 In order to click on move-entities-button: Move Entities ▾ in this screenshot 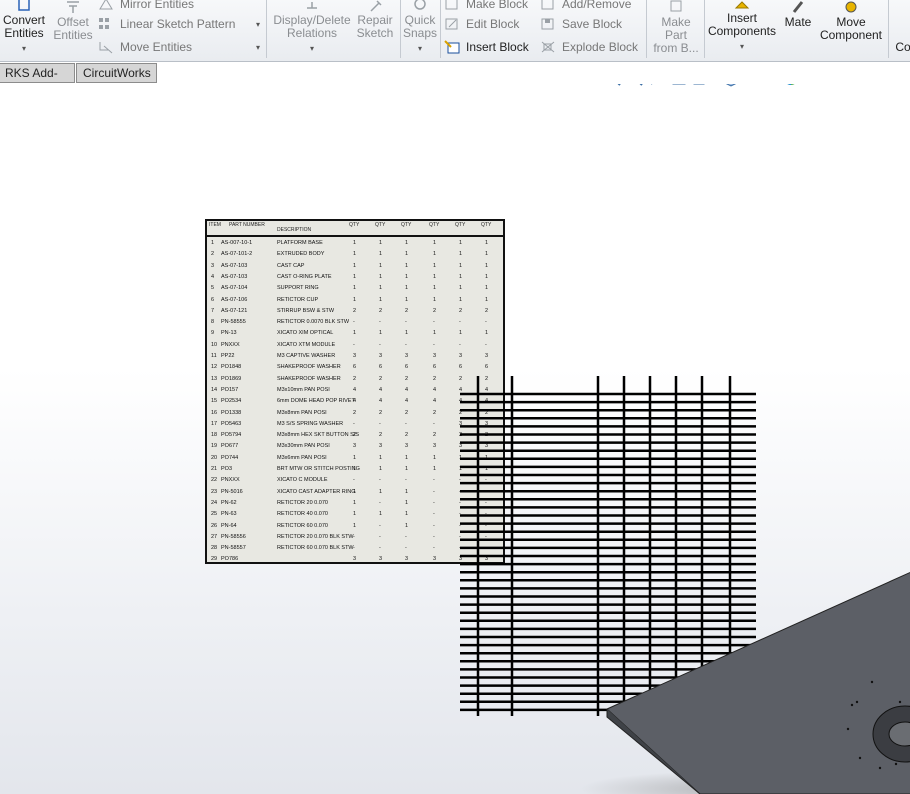, I will do `click(179, 47)`.